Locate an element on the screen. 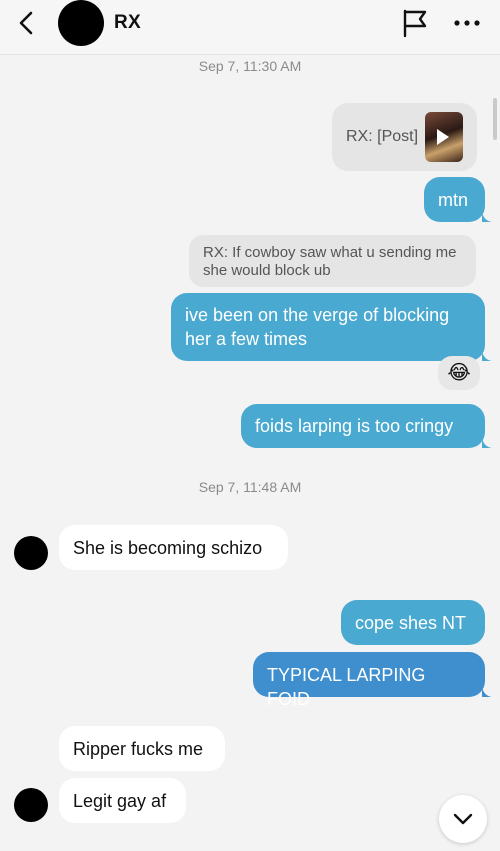  outgoing-message: foids larping is too cringy is located at coordinates (363, 426).